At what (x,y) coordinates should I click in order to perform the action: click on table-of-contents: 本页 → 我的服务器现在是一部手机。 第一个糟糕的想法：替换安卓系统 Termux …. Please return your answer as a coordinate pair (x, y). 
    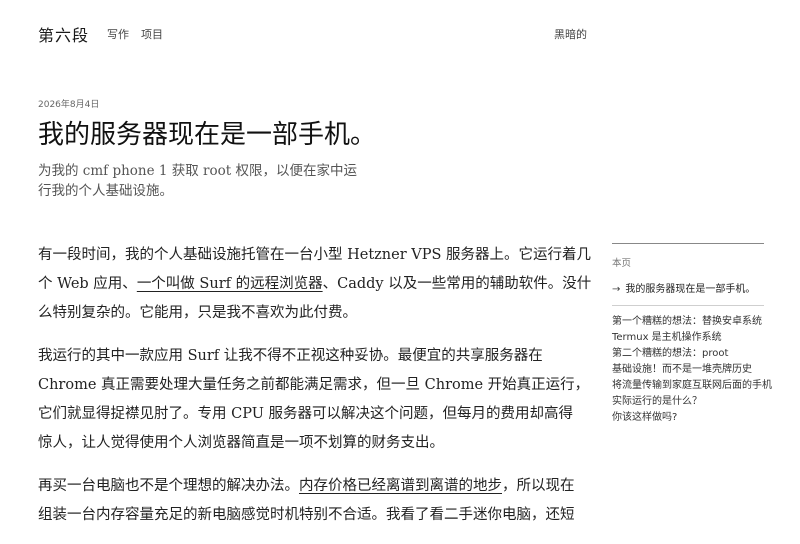
    Looking at the image, I should click on (692, 334).